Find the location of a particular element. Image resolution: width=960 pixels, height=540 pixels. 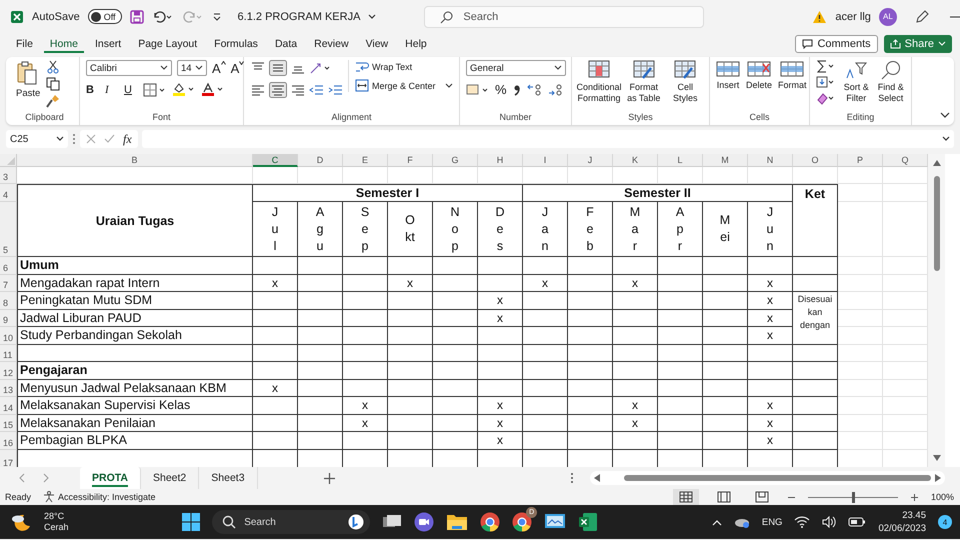

column-header: L is located at coordinates (680, 160).